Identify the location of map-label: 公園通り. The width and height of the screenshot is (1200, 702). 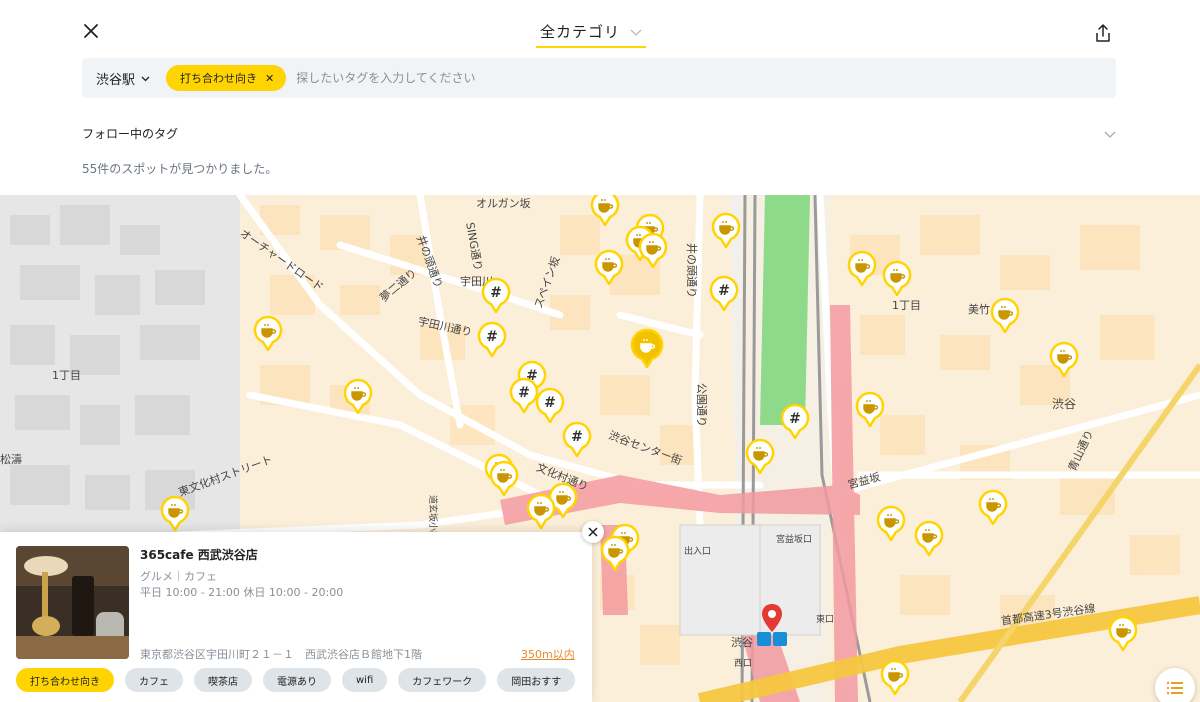
(701, 405).